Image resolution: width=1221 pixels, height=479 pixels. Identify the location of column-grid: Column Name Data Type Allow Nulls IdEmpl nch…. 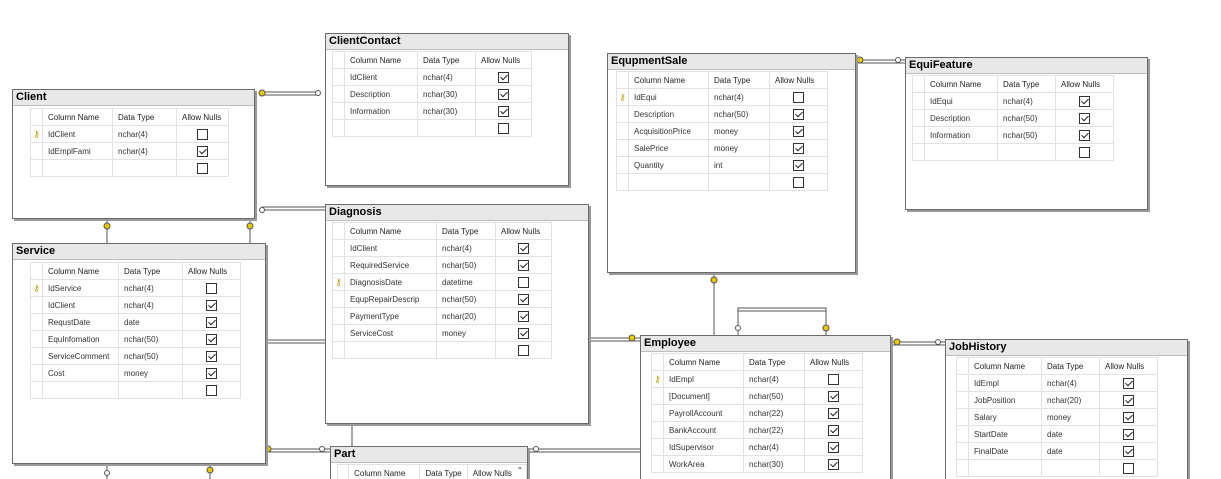
(1057, 417).